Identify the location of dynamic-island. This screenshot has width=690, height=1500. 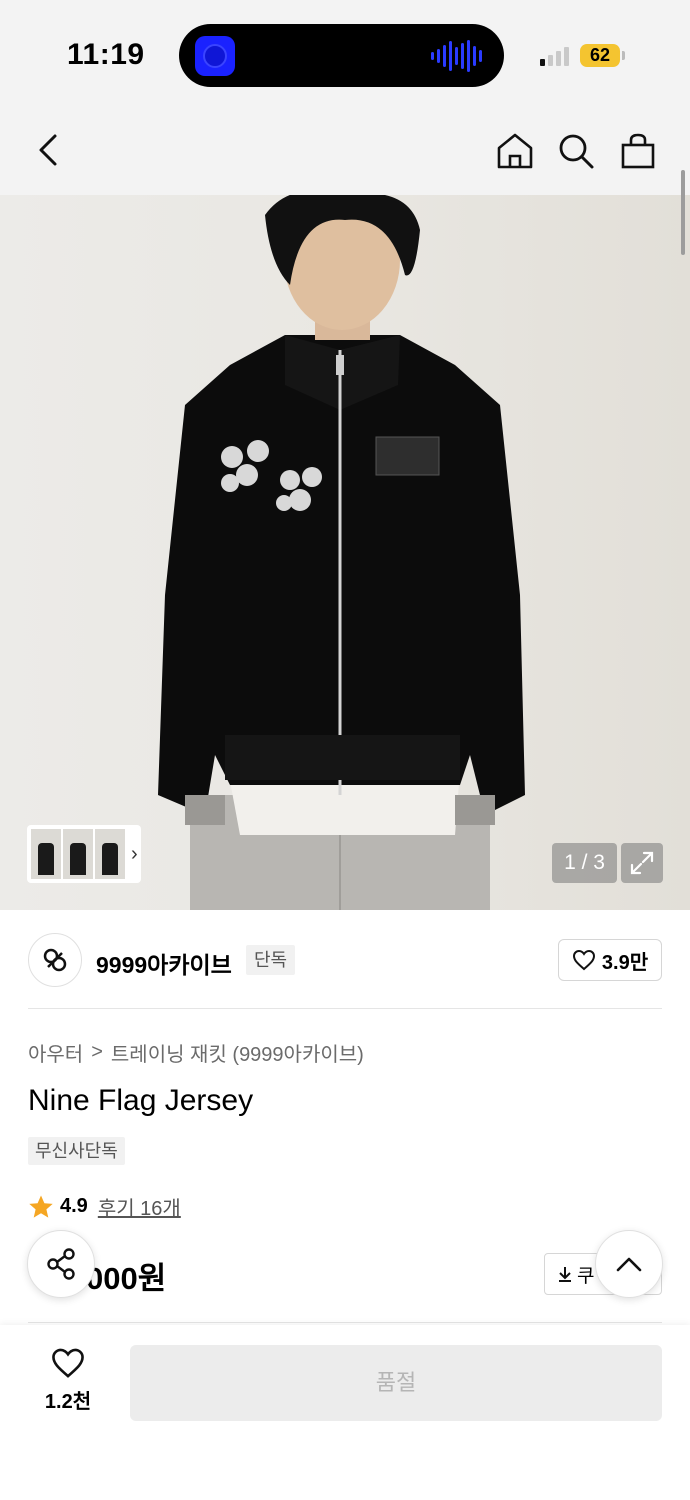
(341, 55).